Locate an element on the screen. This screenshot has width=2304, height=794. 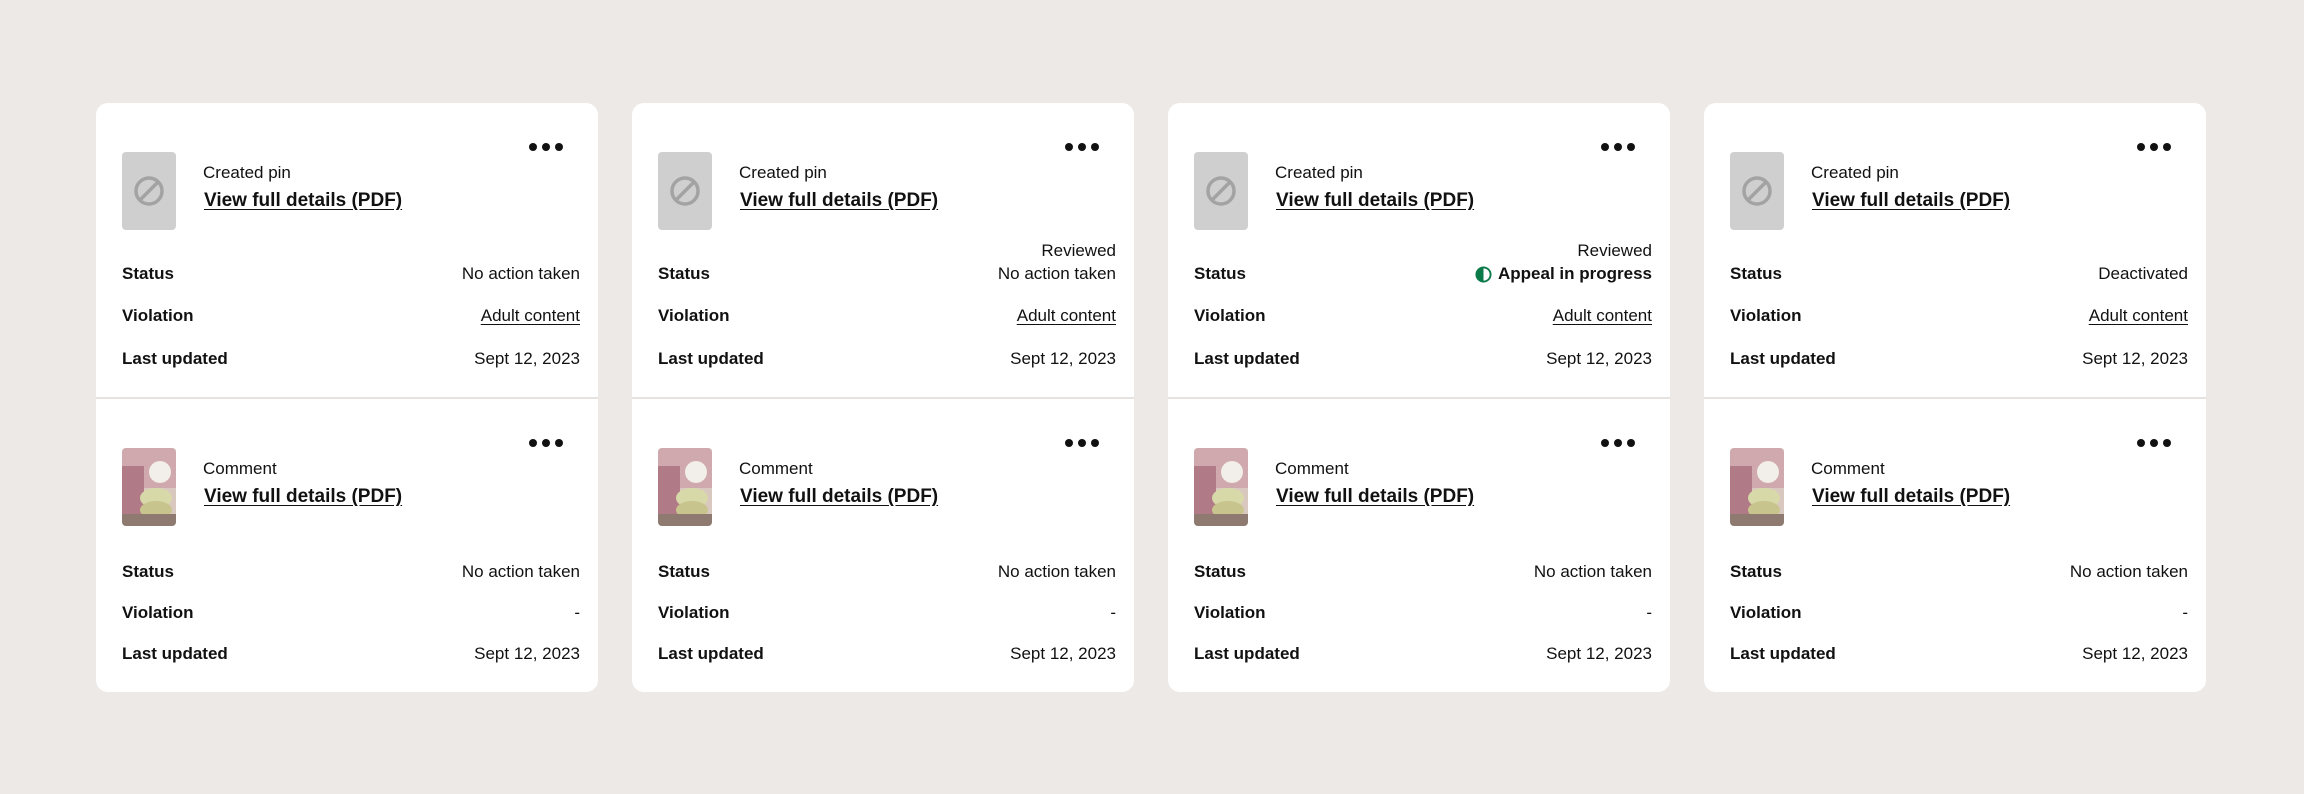
appeal-status-text: Appeal in progress is located at coordinates (1575, 273).